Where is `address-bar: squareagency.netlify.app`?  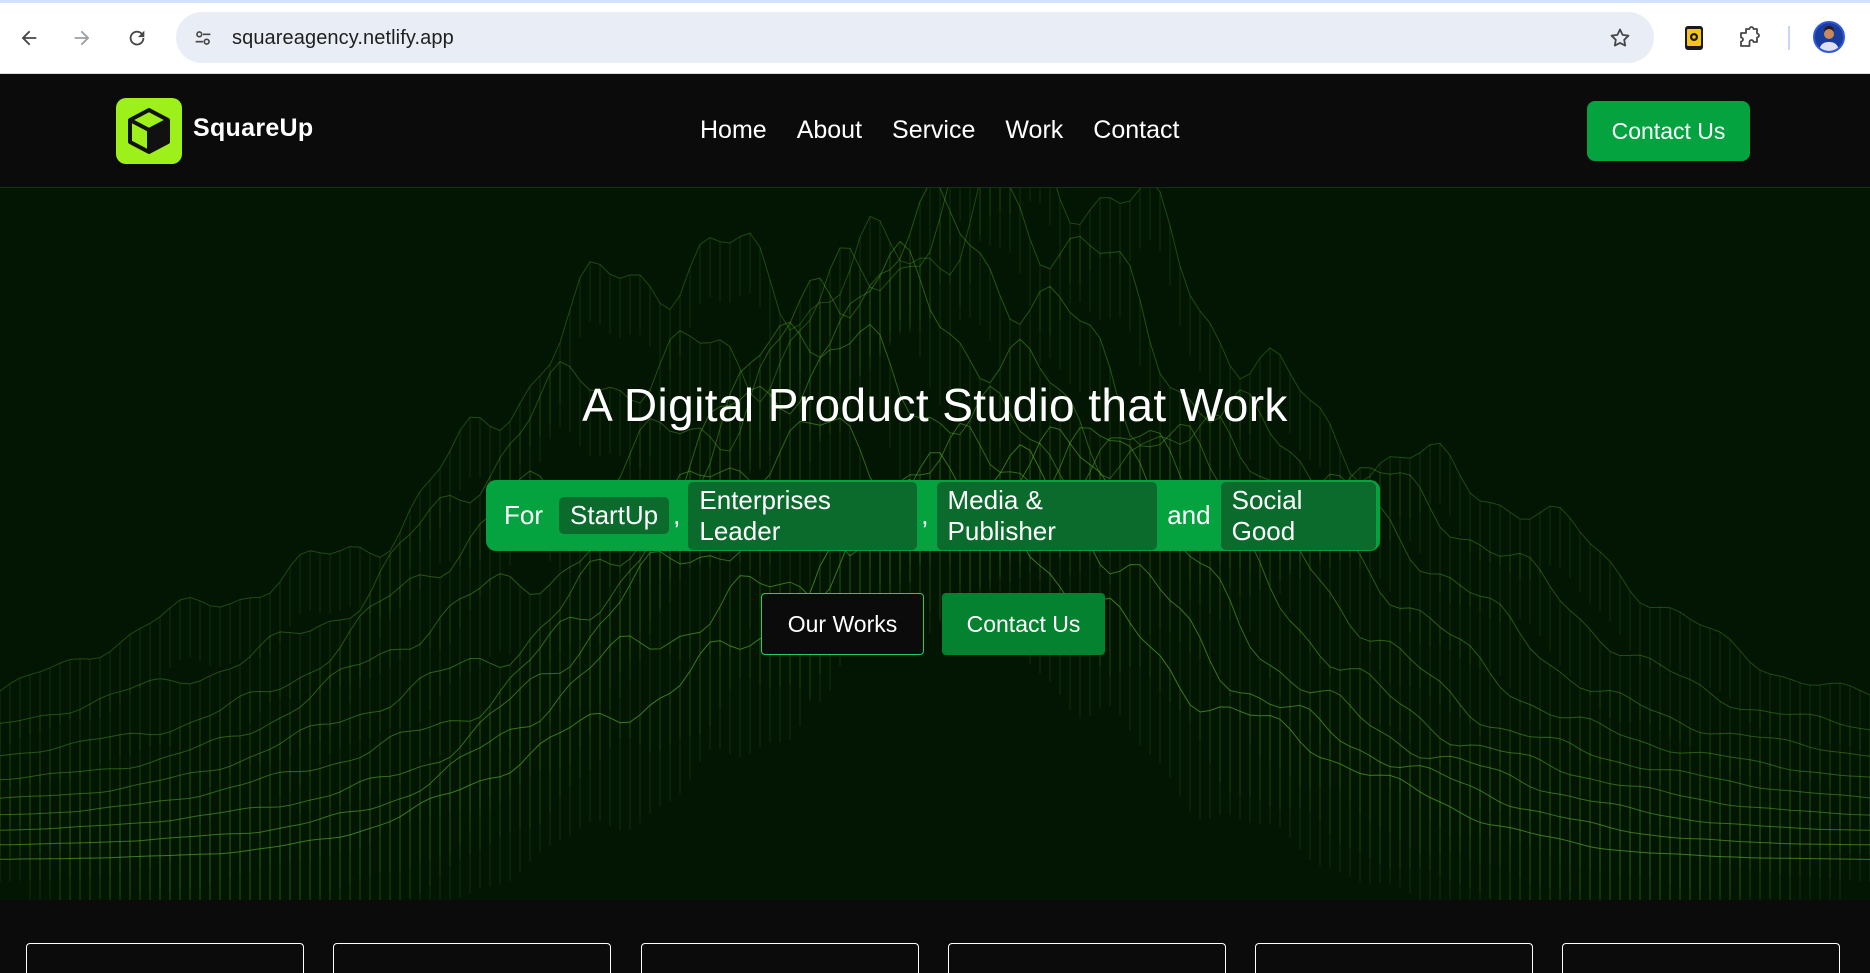 address-bar: squareagency.netlify.app is located at coordinates (915, 37).